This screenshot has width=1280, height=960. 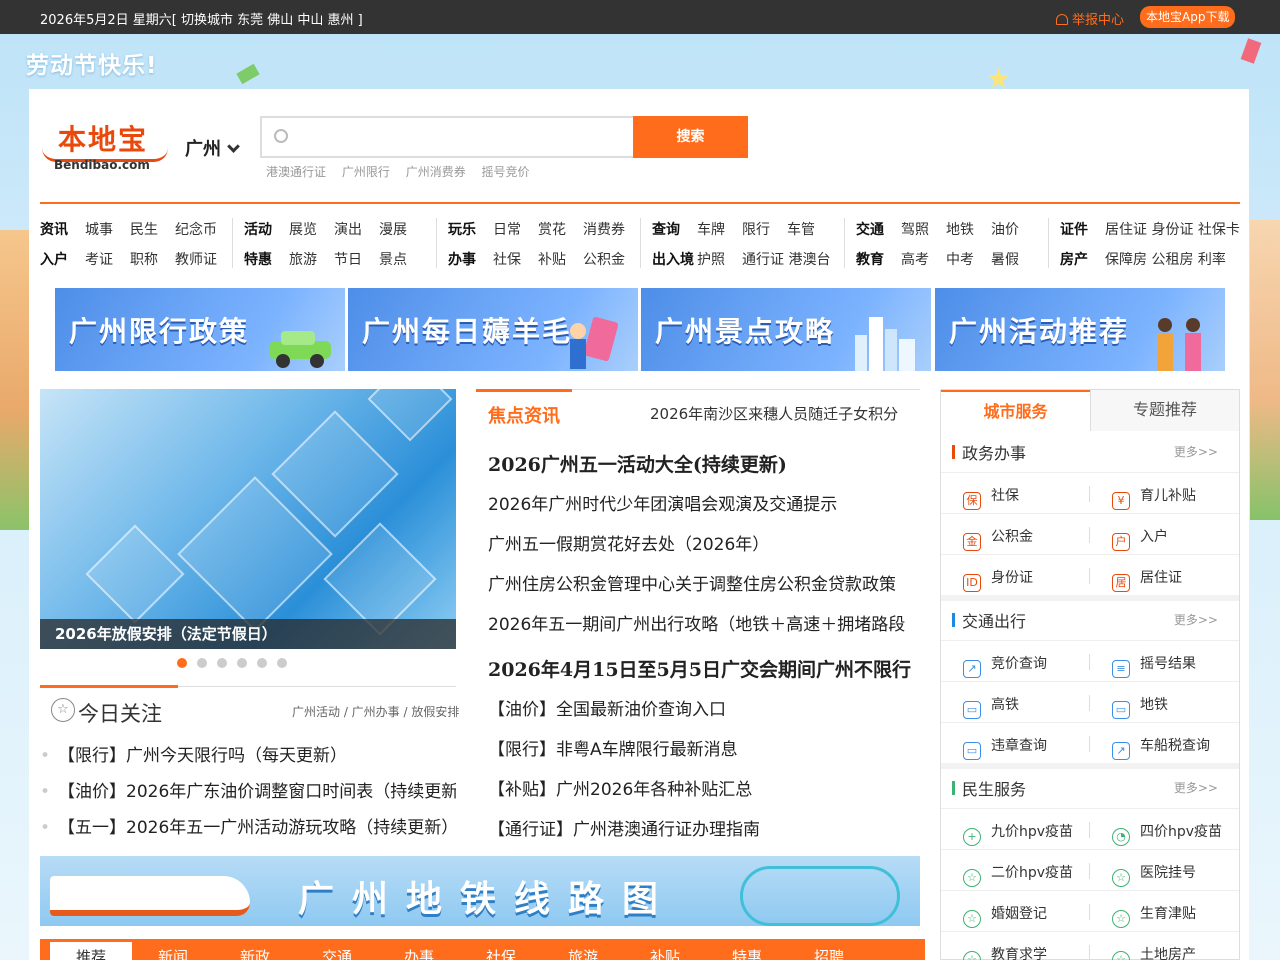 I want to click on nav-link: 赏花, so click(x=552, y=229).